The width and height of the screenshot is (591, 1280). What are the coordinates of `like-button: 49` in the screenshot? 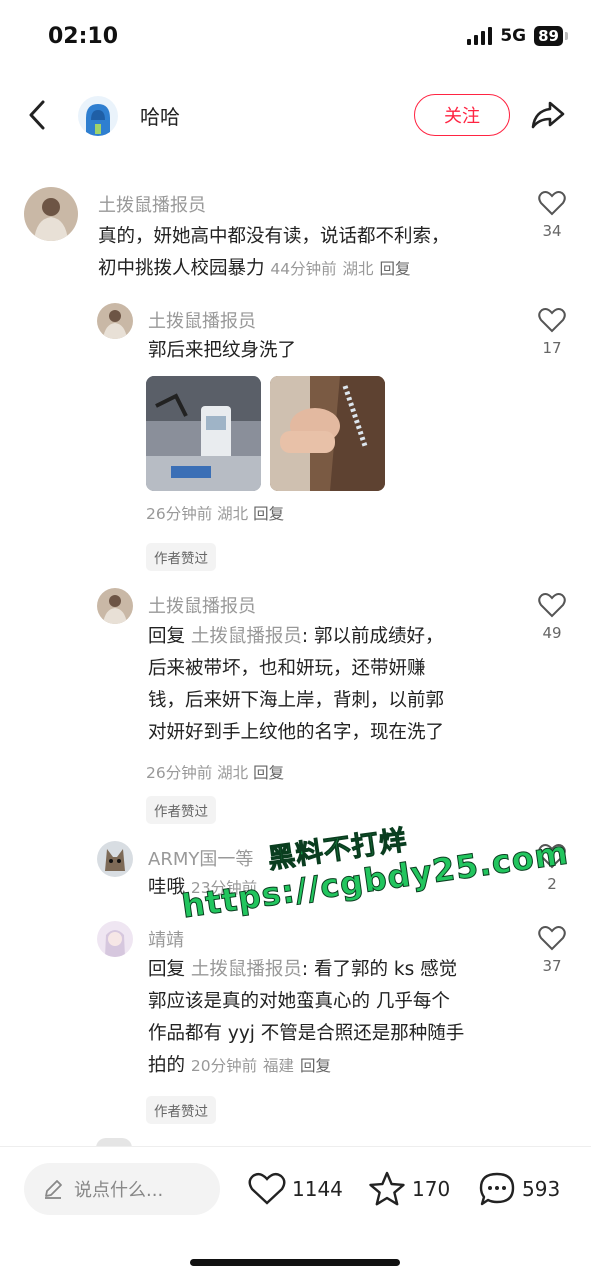 It's located at (552, 617).